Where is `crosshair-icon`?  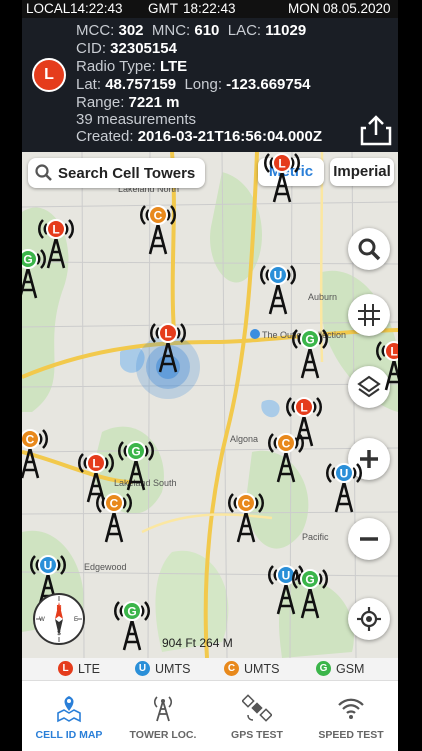 crosshair-icon is located at coordinates (369, 619).